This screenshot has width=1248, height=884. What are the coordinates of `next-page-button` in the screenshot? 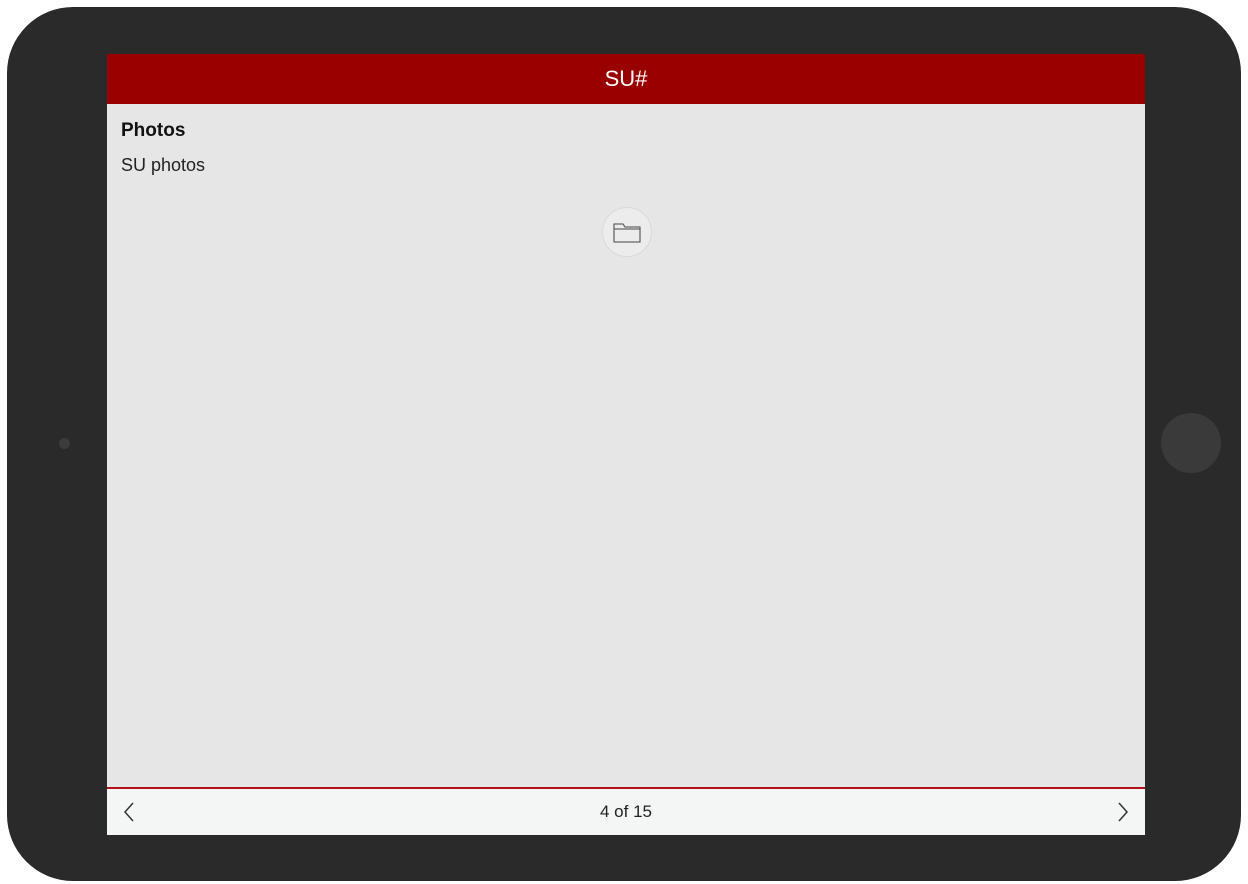 It's located at (1123, 812).